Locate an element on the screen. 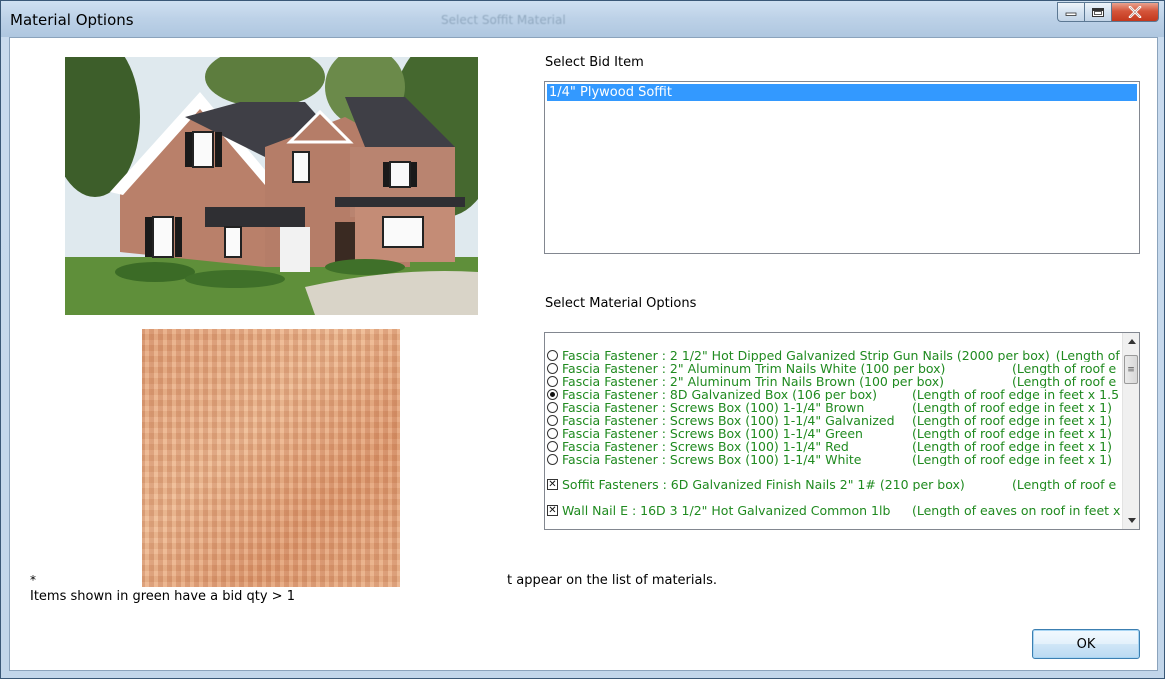  note-green-items: Items shown in green have a bid qty > 1 is located at coordinates (162, 596).